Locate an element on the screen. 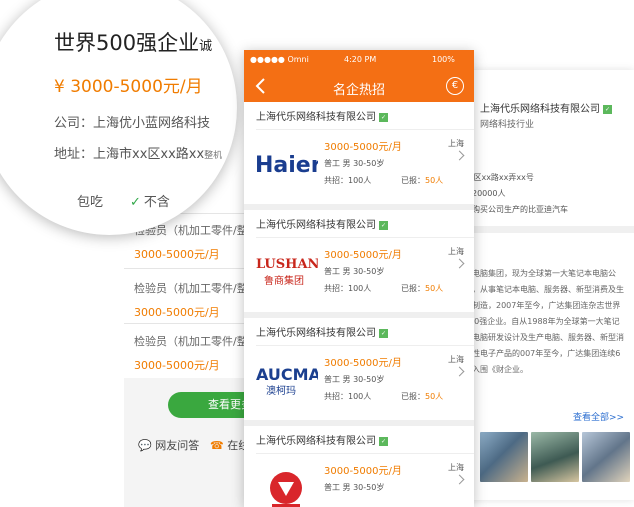 The image size is (634, 507). check-icon: ✓ is located at coordinates (135, 202).